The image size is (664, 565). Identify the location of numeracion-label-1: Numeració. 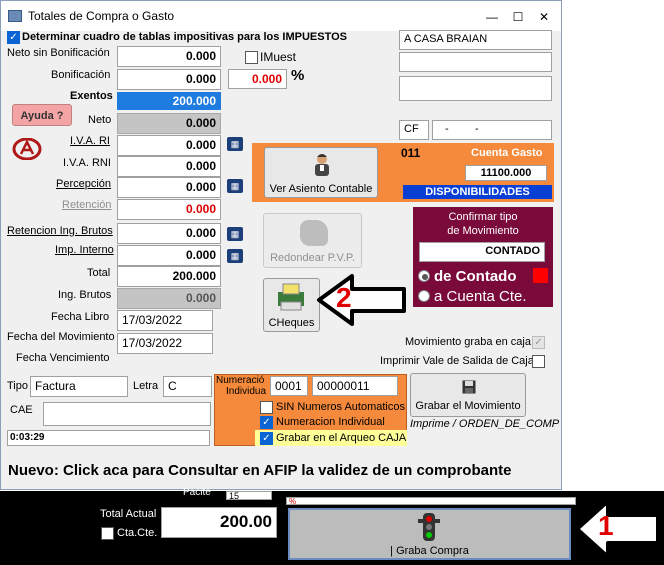
(240, 380).